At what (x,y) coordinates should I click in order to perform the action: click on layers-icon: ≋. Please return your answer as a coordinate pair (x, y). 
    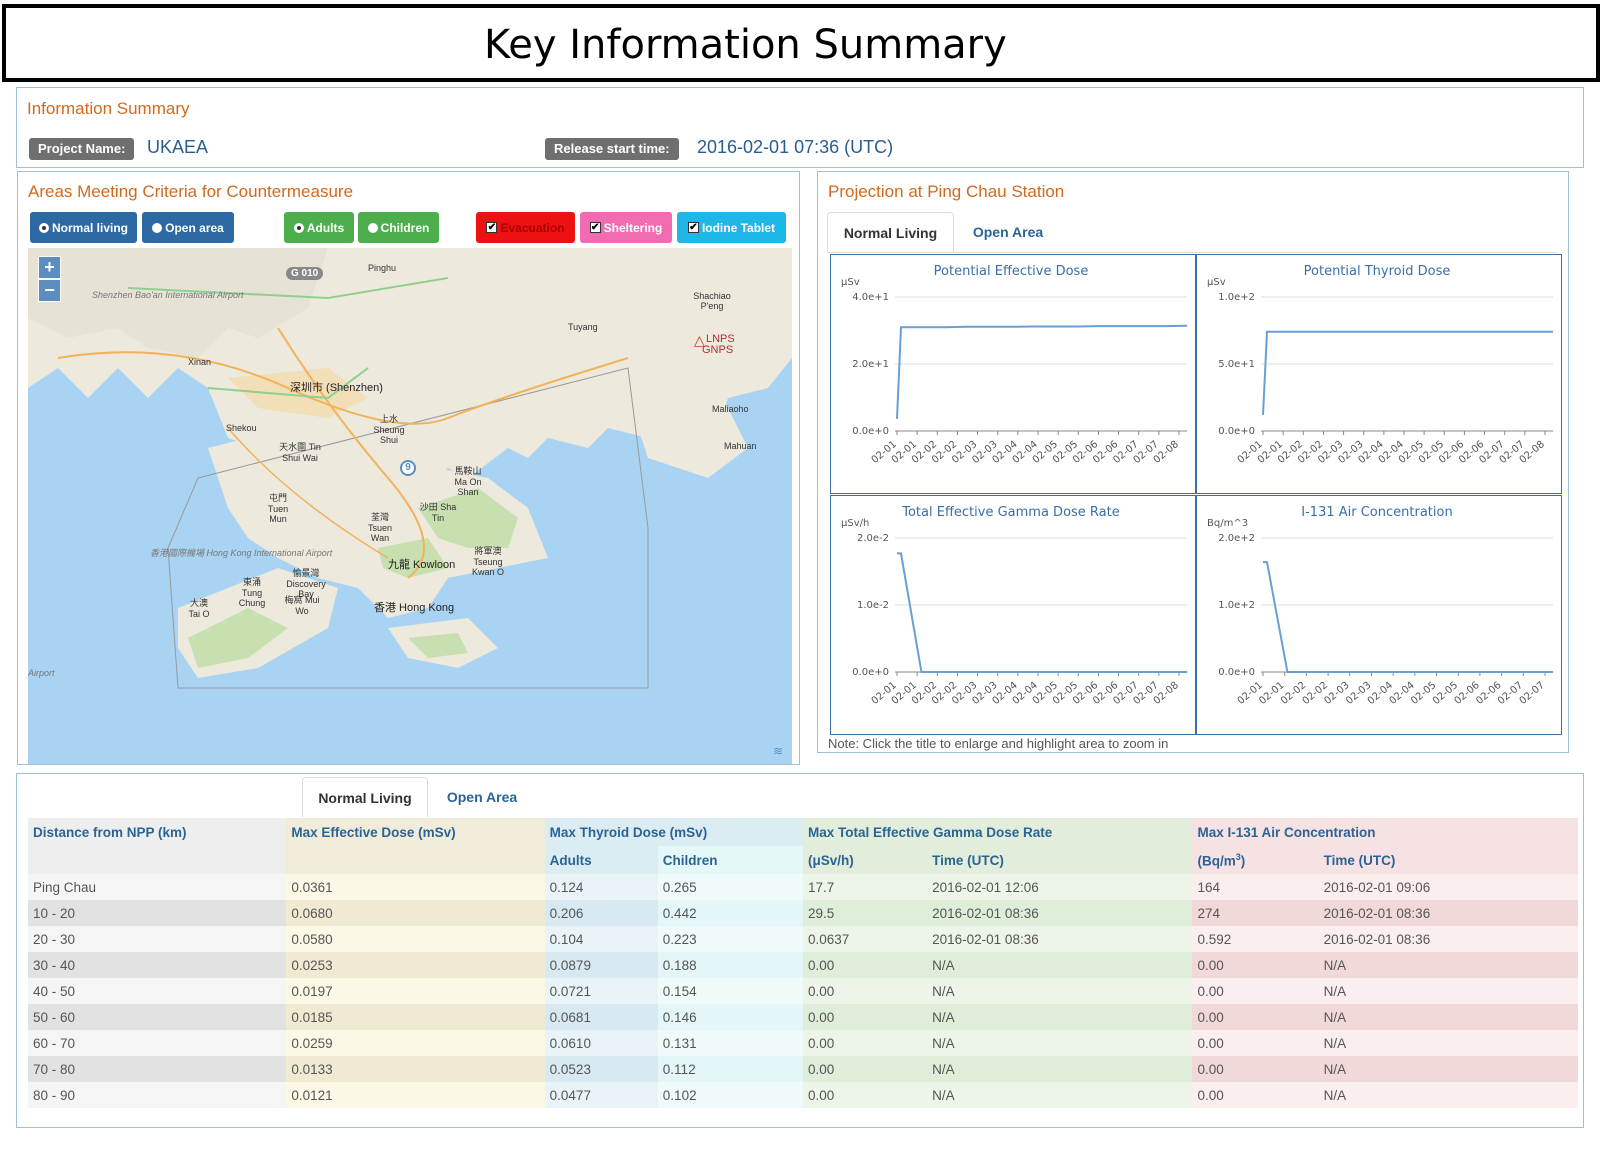
    Looking at the image, I should click on (778, 751).